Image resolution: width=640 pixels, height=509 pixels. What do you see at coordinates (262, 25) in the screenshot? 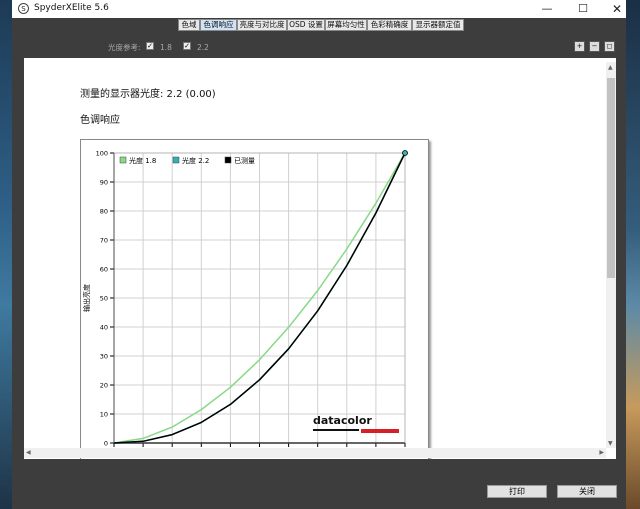
I see `tab-brightness-contrast: 亮度与对比度` at bounding box center [262, 25].